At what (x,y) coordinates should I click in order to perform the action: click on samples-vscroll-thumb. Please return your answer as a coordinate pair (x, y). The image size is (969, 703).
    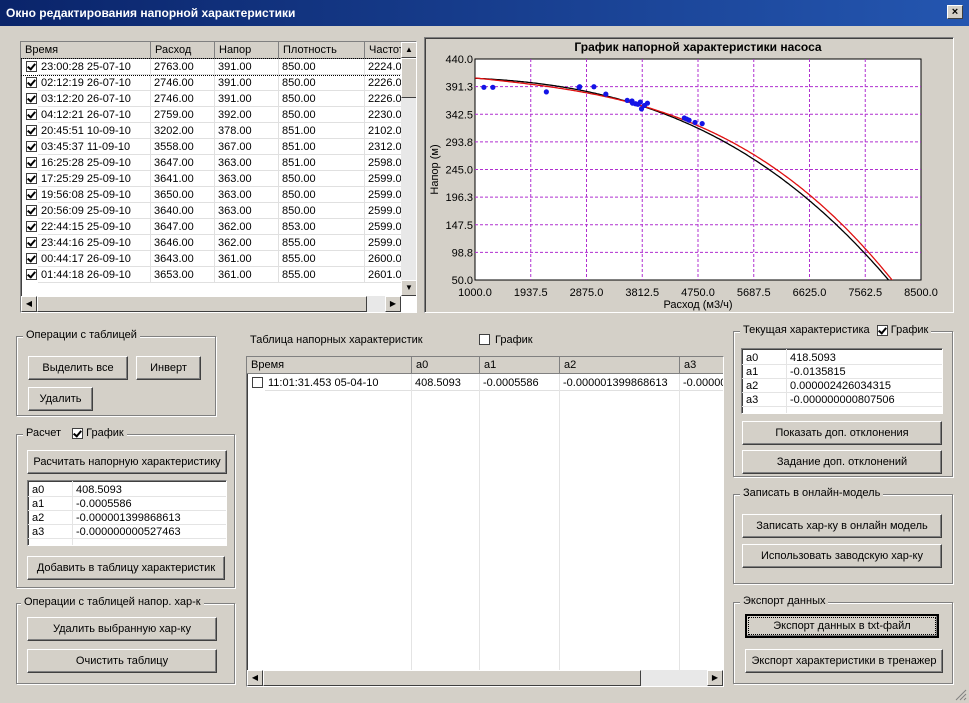
    Looking at the image, I should click on (408, 78).